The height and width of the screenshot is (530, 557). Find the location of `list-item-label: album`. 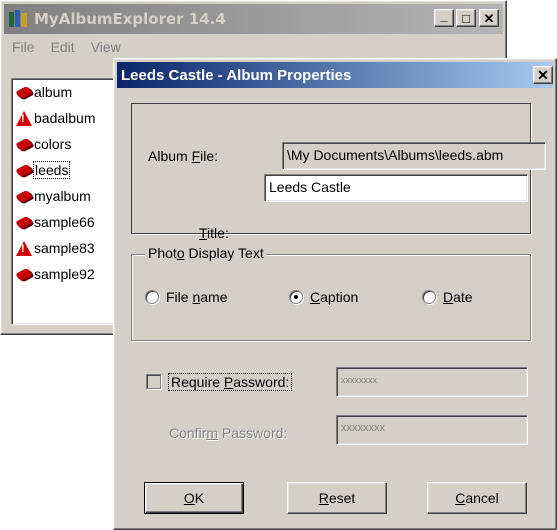

list-item-label: album is located at coordinates (53, 92).